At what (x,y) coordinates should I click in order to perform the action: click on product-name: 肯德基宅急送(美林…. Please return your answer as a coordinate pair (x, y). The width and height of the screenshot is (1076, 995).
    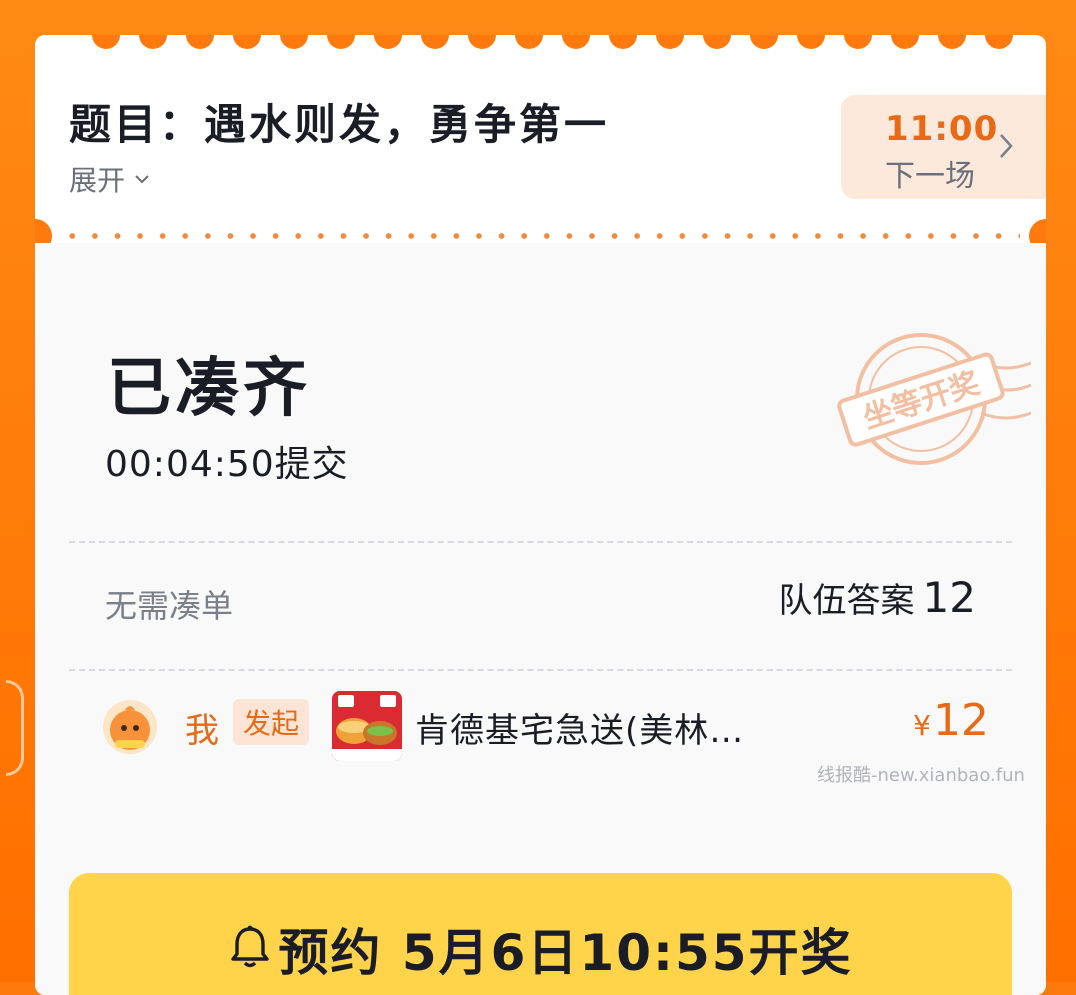
    Looking at the image, I should click on (579, 727).